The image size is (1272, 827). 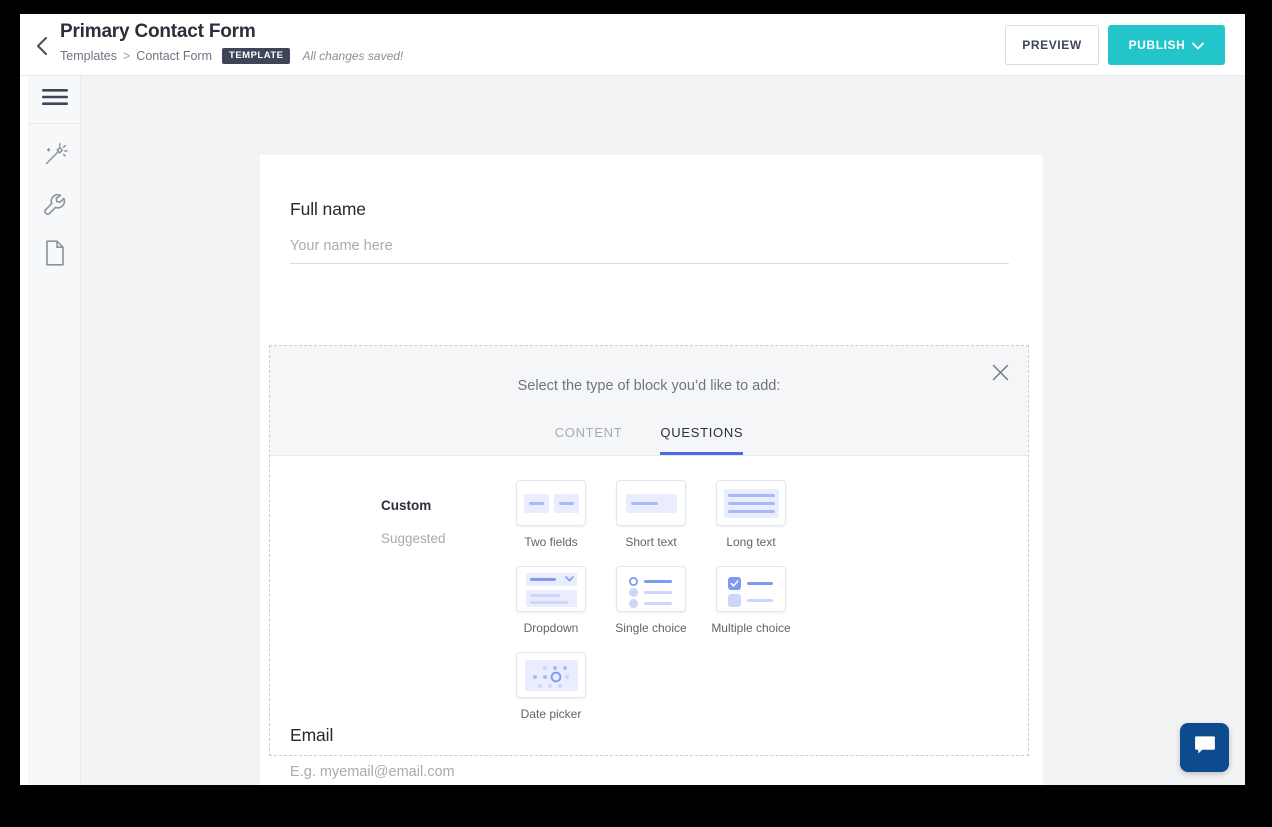 I want to click on breadcrumb-root: Templates, so click(x=88, y=56).